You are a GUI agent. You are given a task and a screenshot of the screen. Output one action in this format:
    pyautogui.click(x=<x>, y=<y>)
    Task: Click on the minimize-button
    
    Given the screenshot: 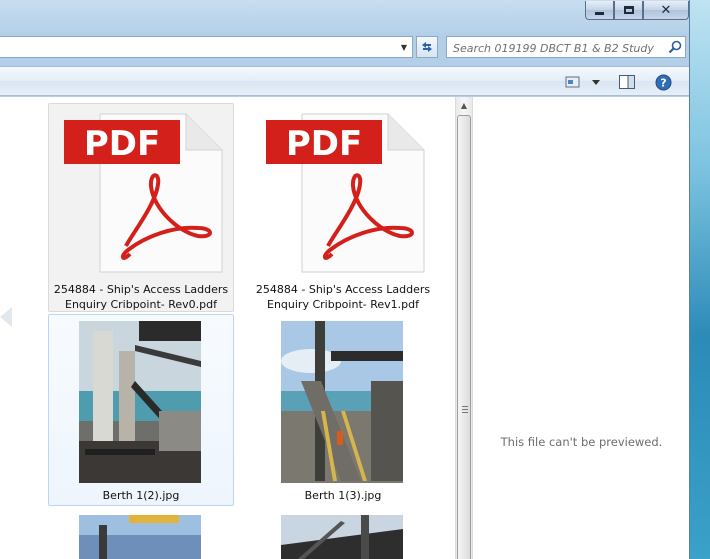 What is the action you would take?
    pyautogui.click(x=599, y=10)
    